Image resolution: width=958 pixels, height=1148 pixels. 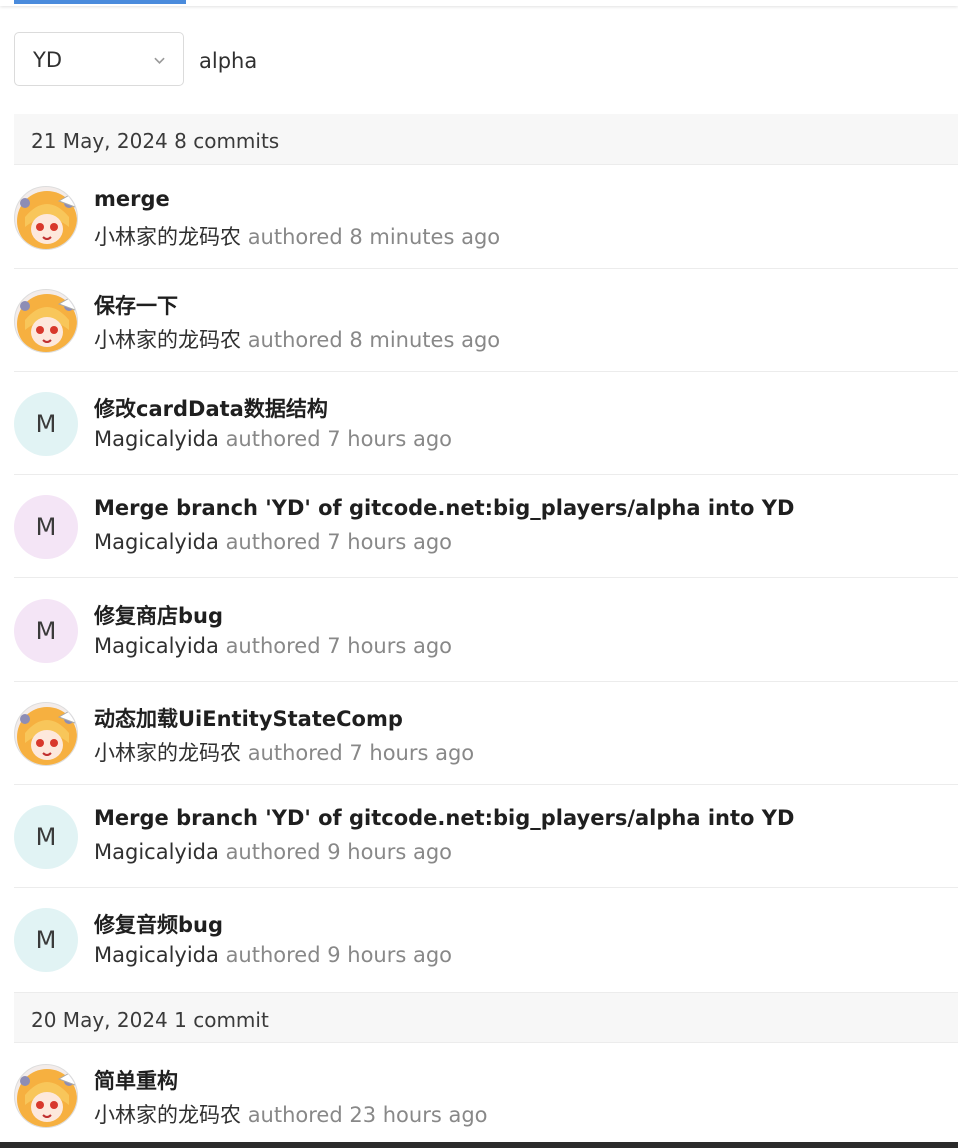 I want to click on commit-title: merge, so click(x=132, y=199).